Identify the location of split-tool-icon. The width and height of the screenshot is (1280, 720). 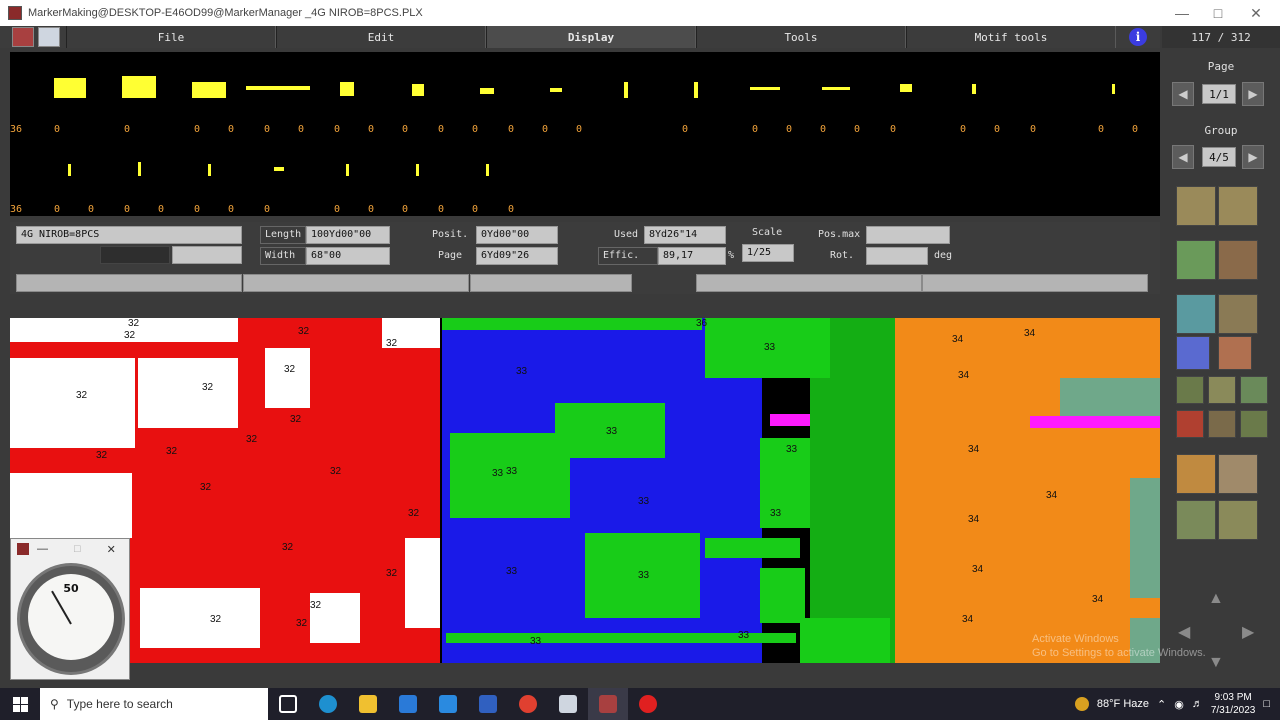
(1196, 520).